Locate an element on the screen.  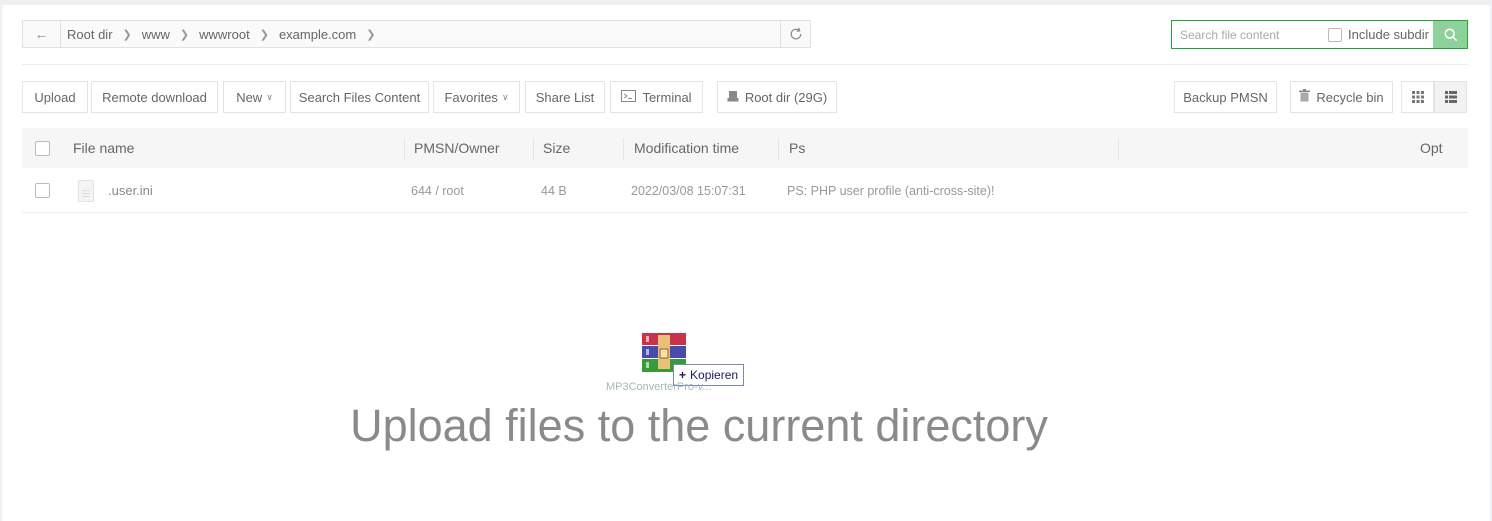
plus-icon: + is located at coordinates (683, 375).